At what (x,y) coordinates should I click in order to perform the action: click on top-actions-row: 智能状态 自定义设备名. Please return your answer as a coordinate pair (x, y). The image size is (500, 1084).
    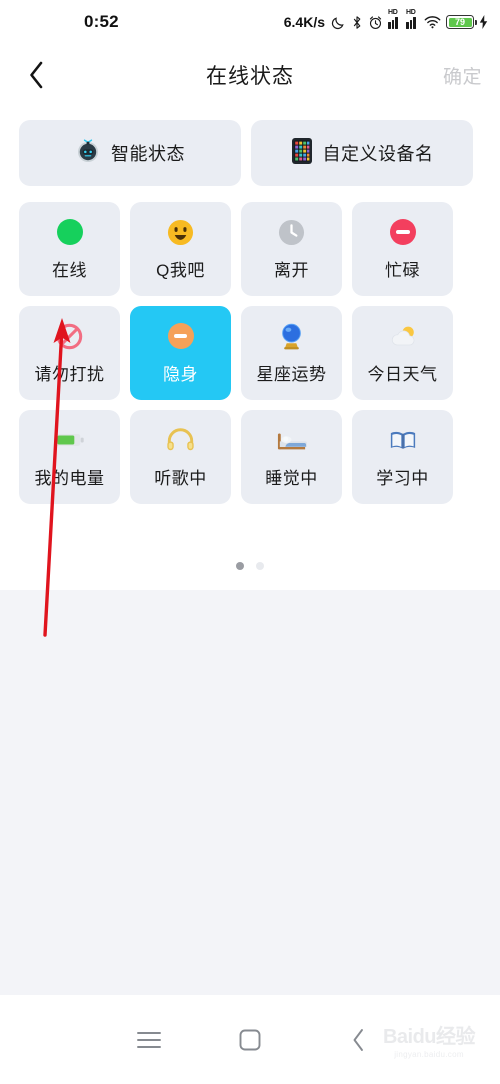
    Looking at the image, I should click on (246, 153).